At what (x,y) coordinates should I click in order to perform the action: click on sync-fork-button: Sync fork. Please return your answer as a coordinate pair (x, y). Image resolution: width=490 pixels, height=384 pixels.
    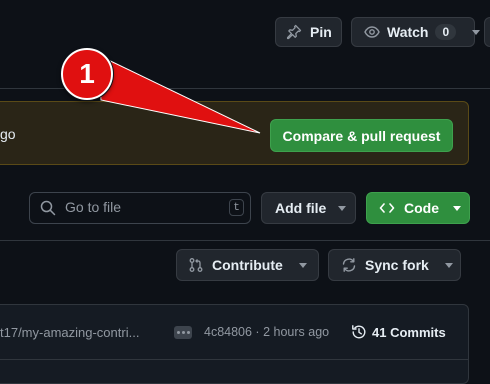
    Looking at the image, I should click on (394, 265).